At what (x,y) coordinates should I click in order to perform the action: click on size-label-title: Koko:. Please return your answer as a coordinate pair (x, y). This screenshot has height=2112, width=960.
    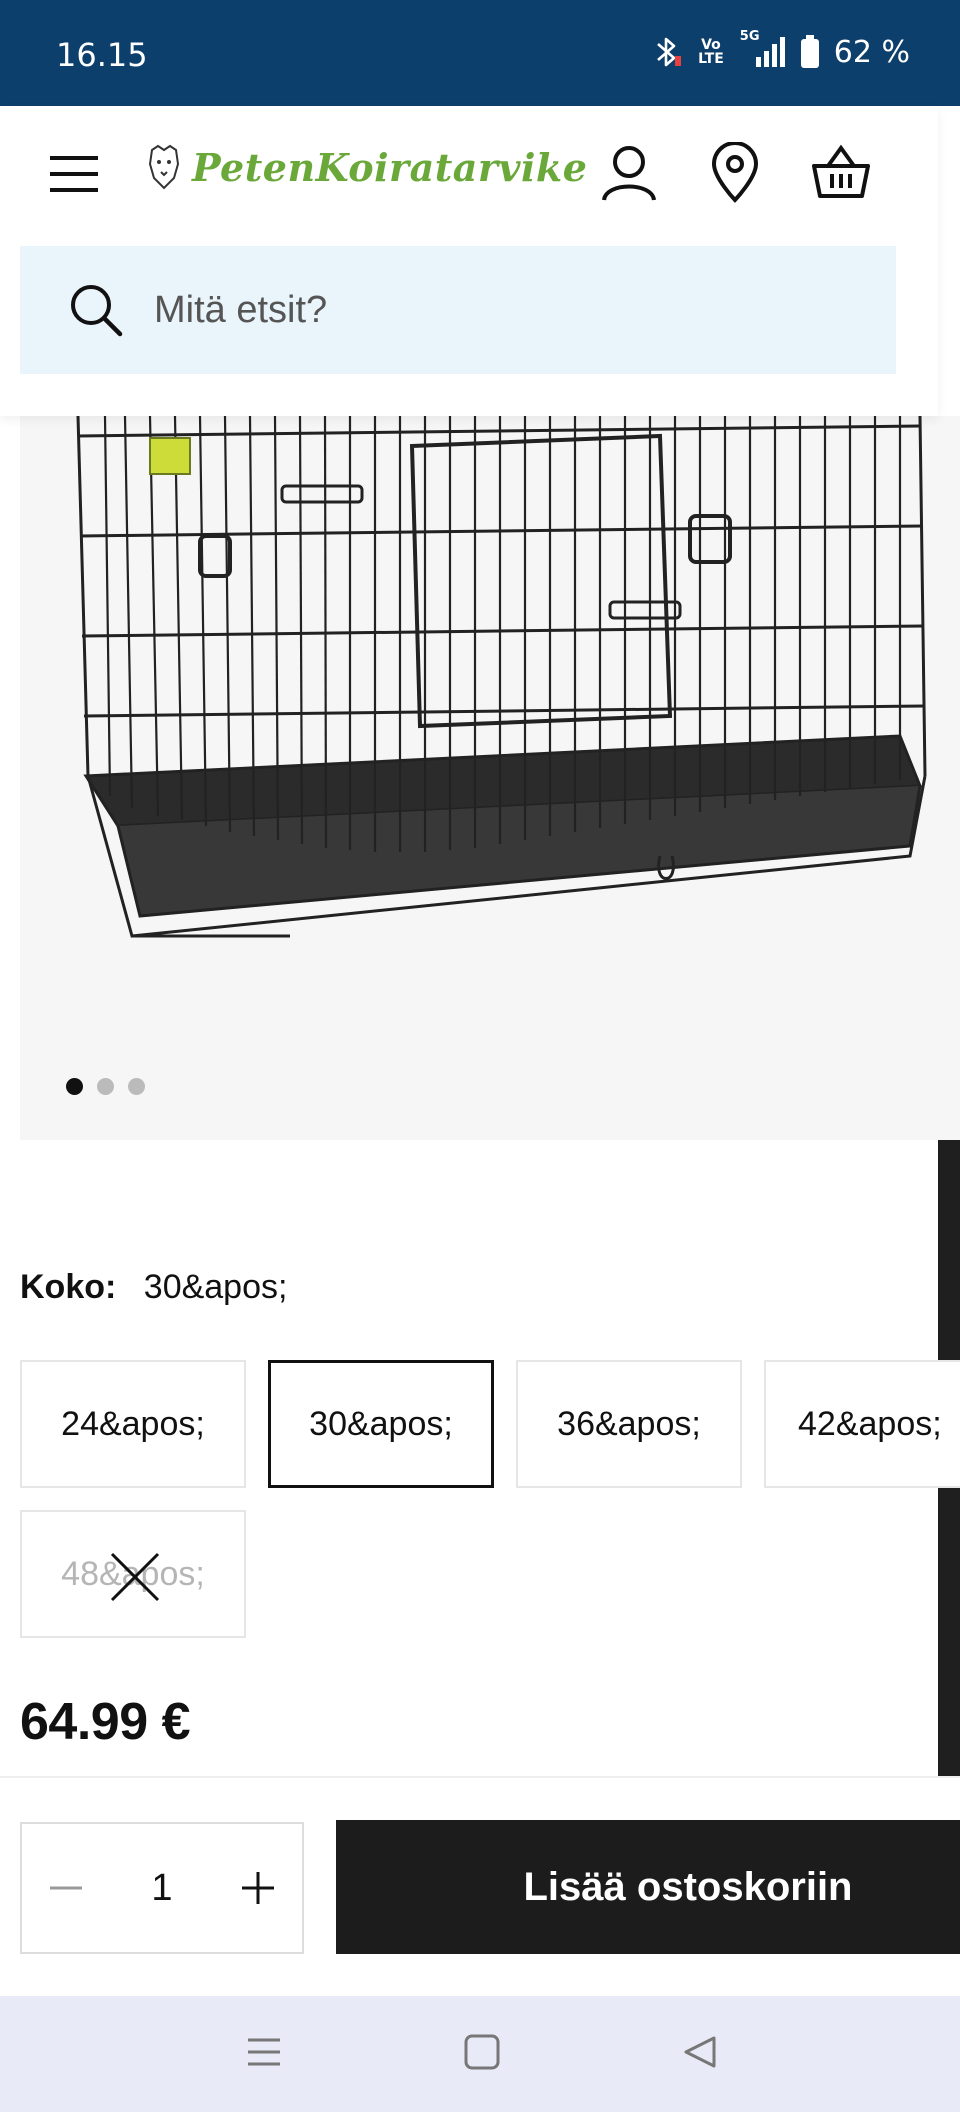
    Looking at the image, I should click on (68, 1287).